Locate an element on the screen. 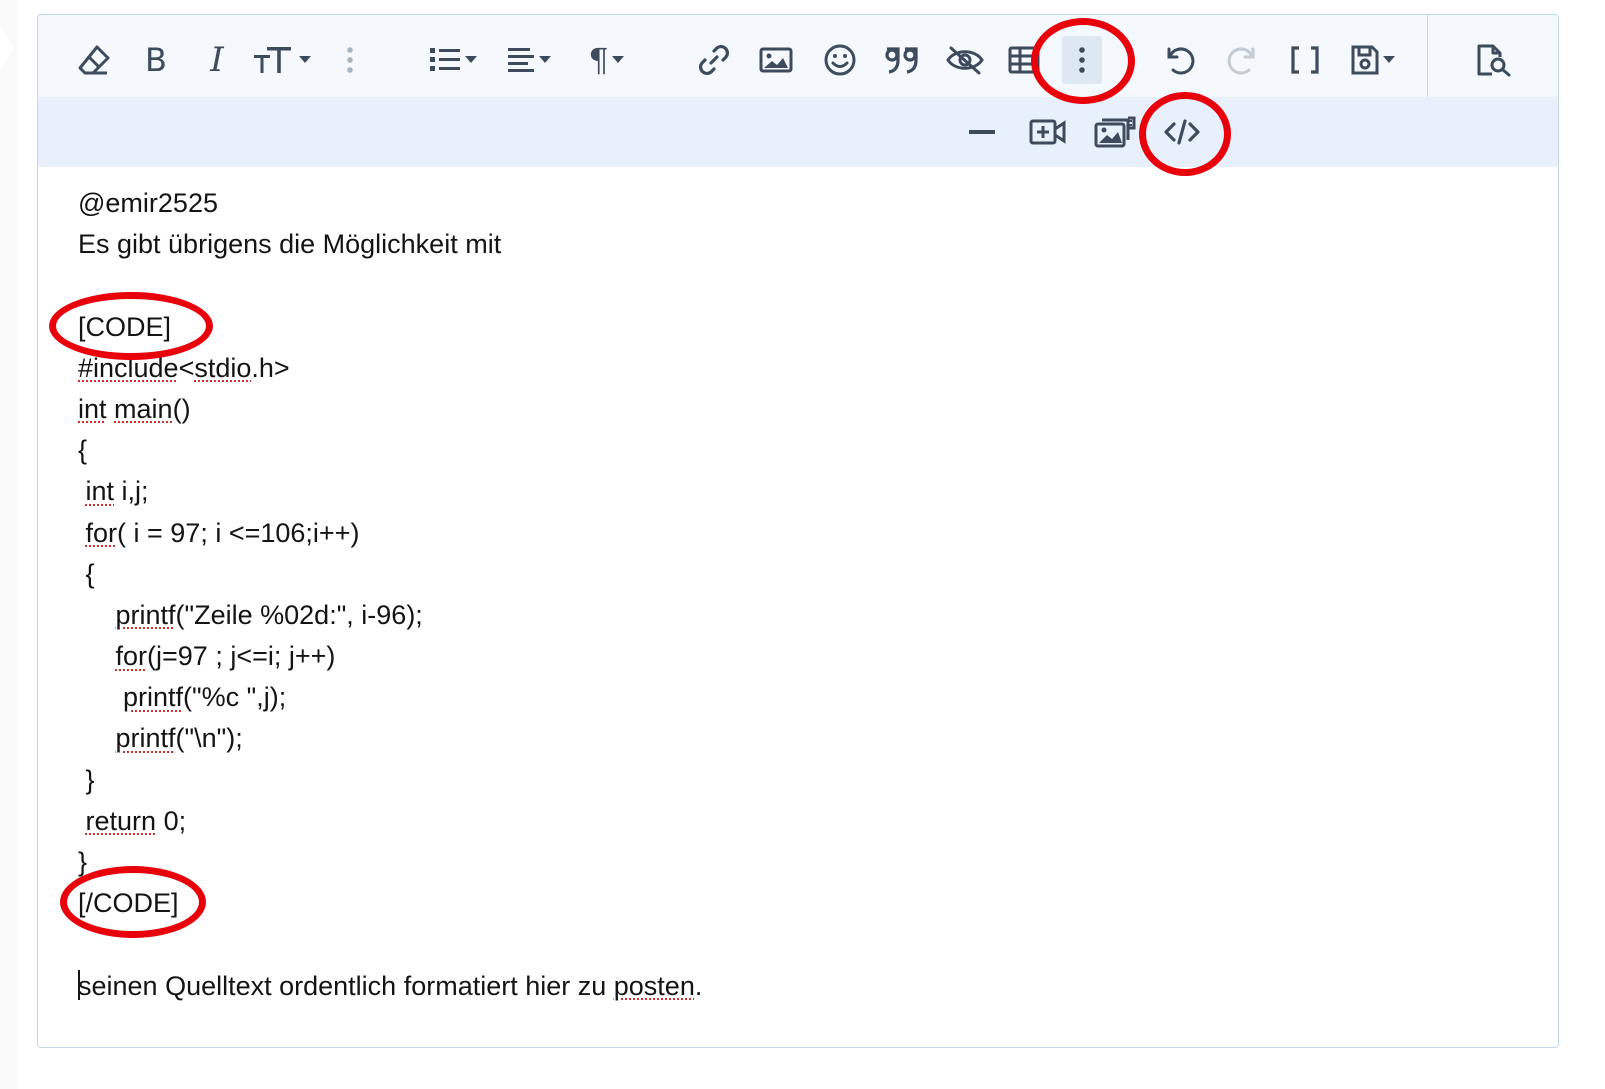 This screenshot has height=1089, width=1605. eye-slash-icon is located at coordinates (965, 60).